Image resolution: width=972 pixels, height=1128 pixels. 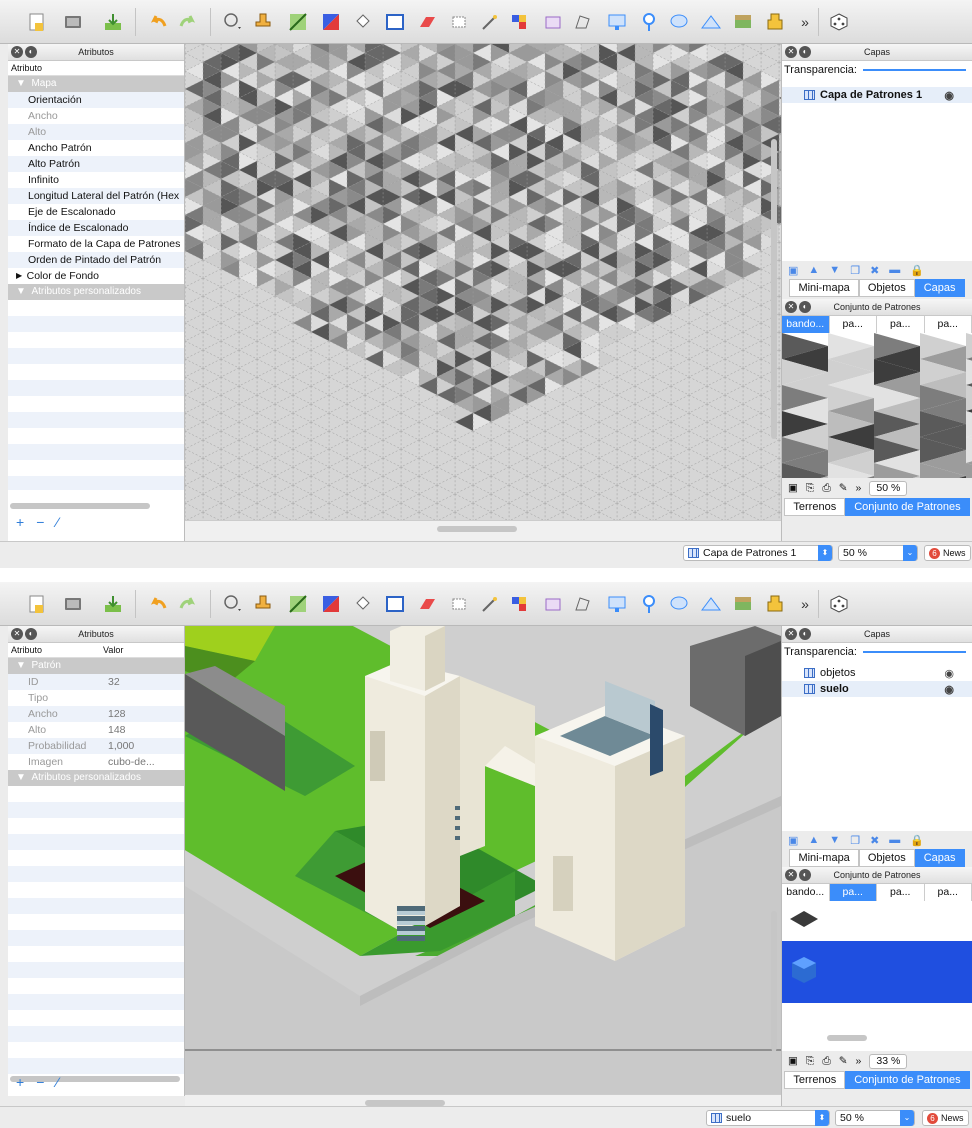 I want to click on attribute-row: Alto, so click(x=96, y=132).